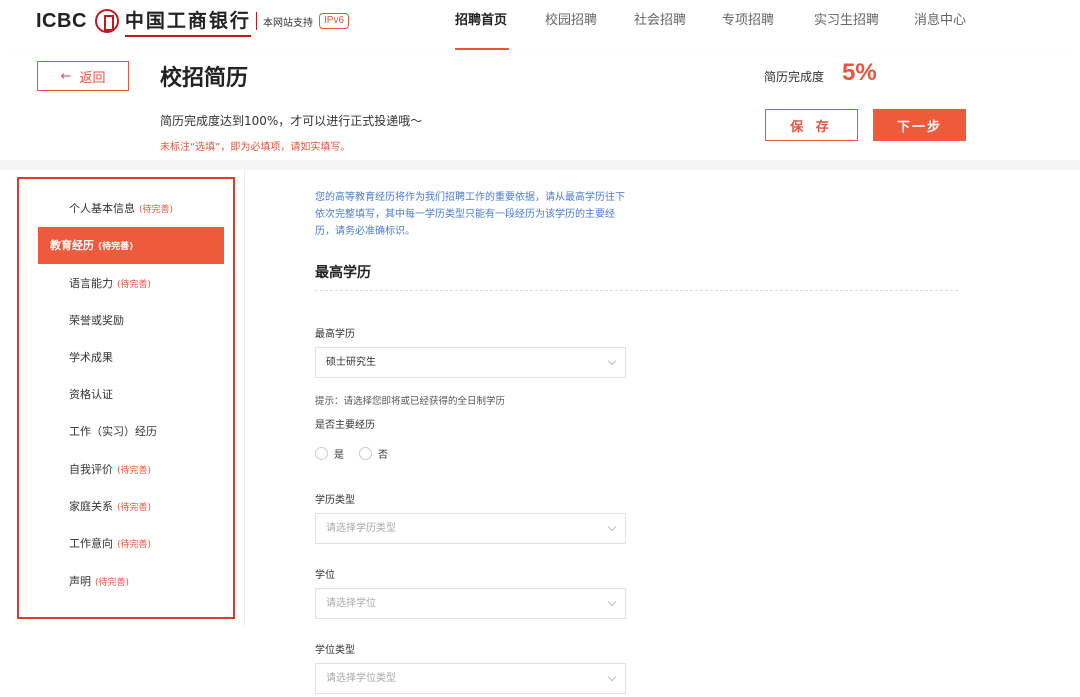 The image size is (1080, 697). I want to click on sidebar-item-language: 语言能力 (待完善), so click(131, 283).